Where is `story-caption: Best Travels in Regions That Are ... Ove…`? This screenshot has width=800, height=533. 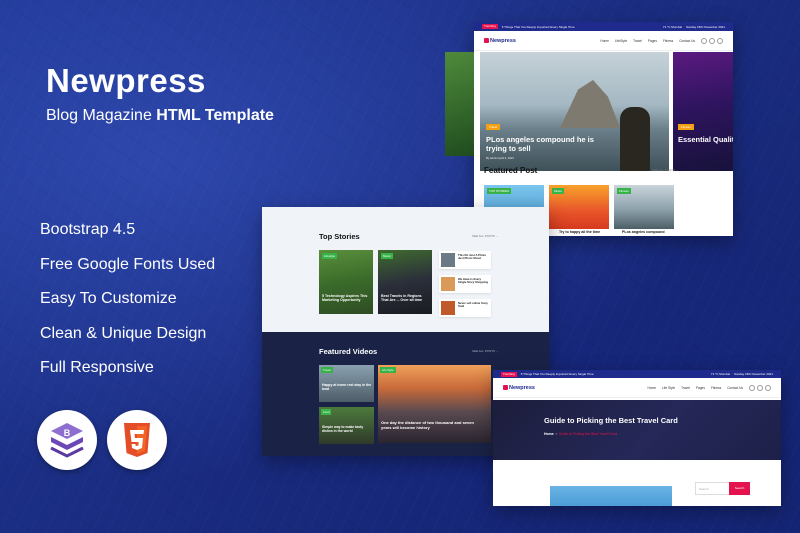
story-caption: Best Travels in Regions That Are ... Ove… is located at coordinates (405, 298).